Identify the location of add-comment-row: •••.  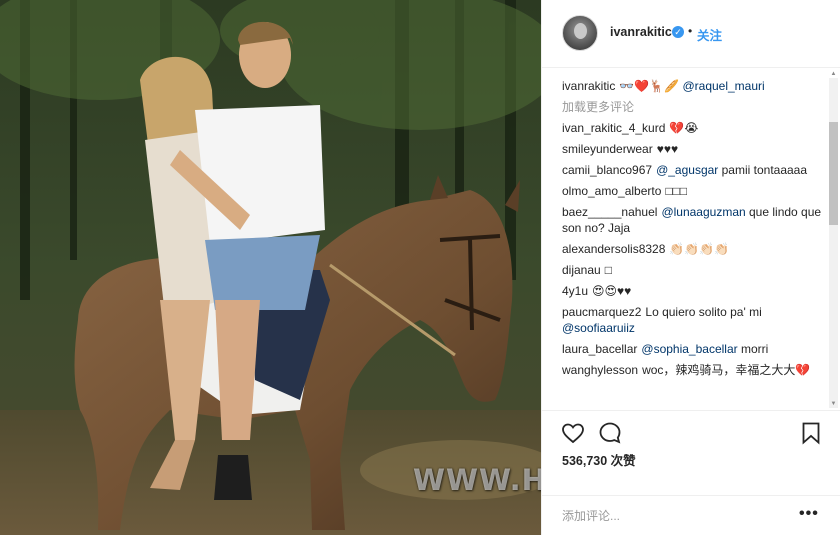
(691, 515).